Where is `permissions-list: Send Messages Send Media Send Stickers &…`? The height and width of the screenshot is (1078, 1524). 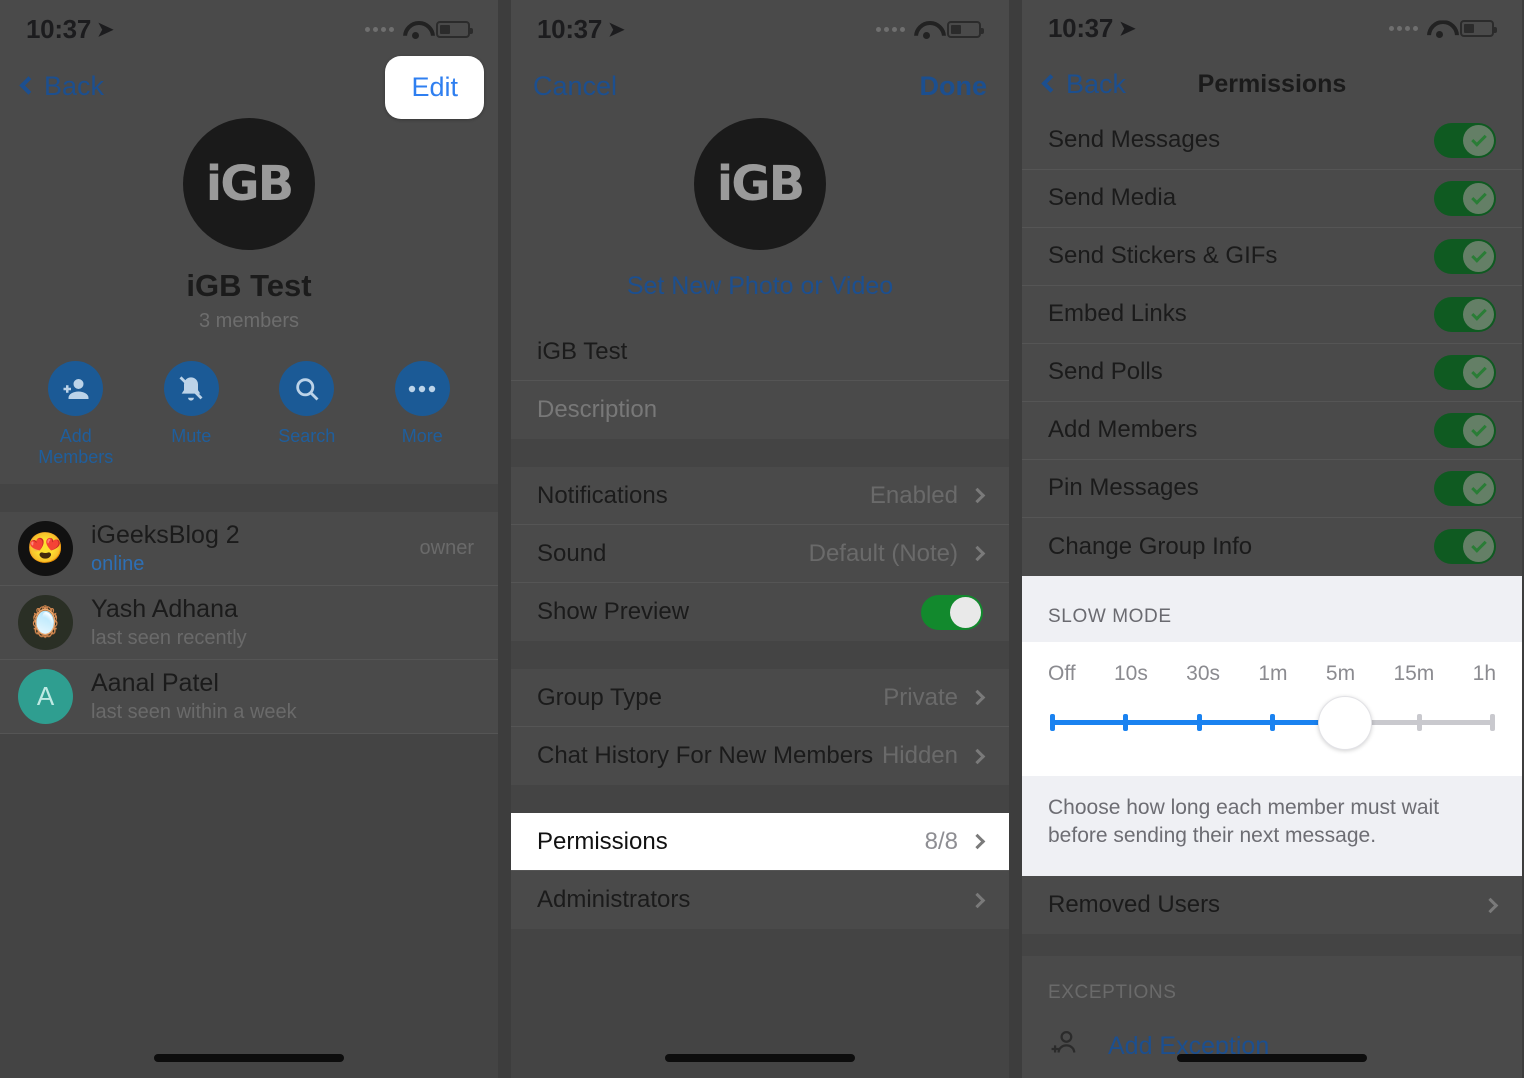
permissions-list: Send Messages Send Media Send Stickers &… is located at coordinates (1272, 343).